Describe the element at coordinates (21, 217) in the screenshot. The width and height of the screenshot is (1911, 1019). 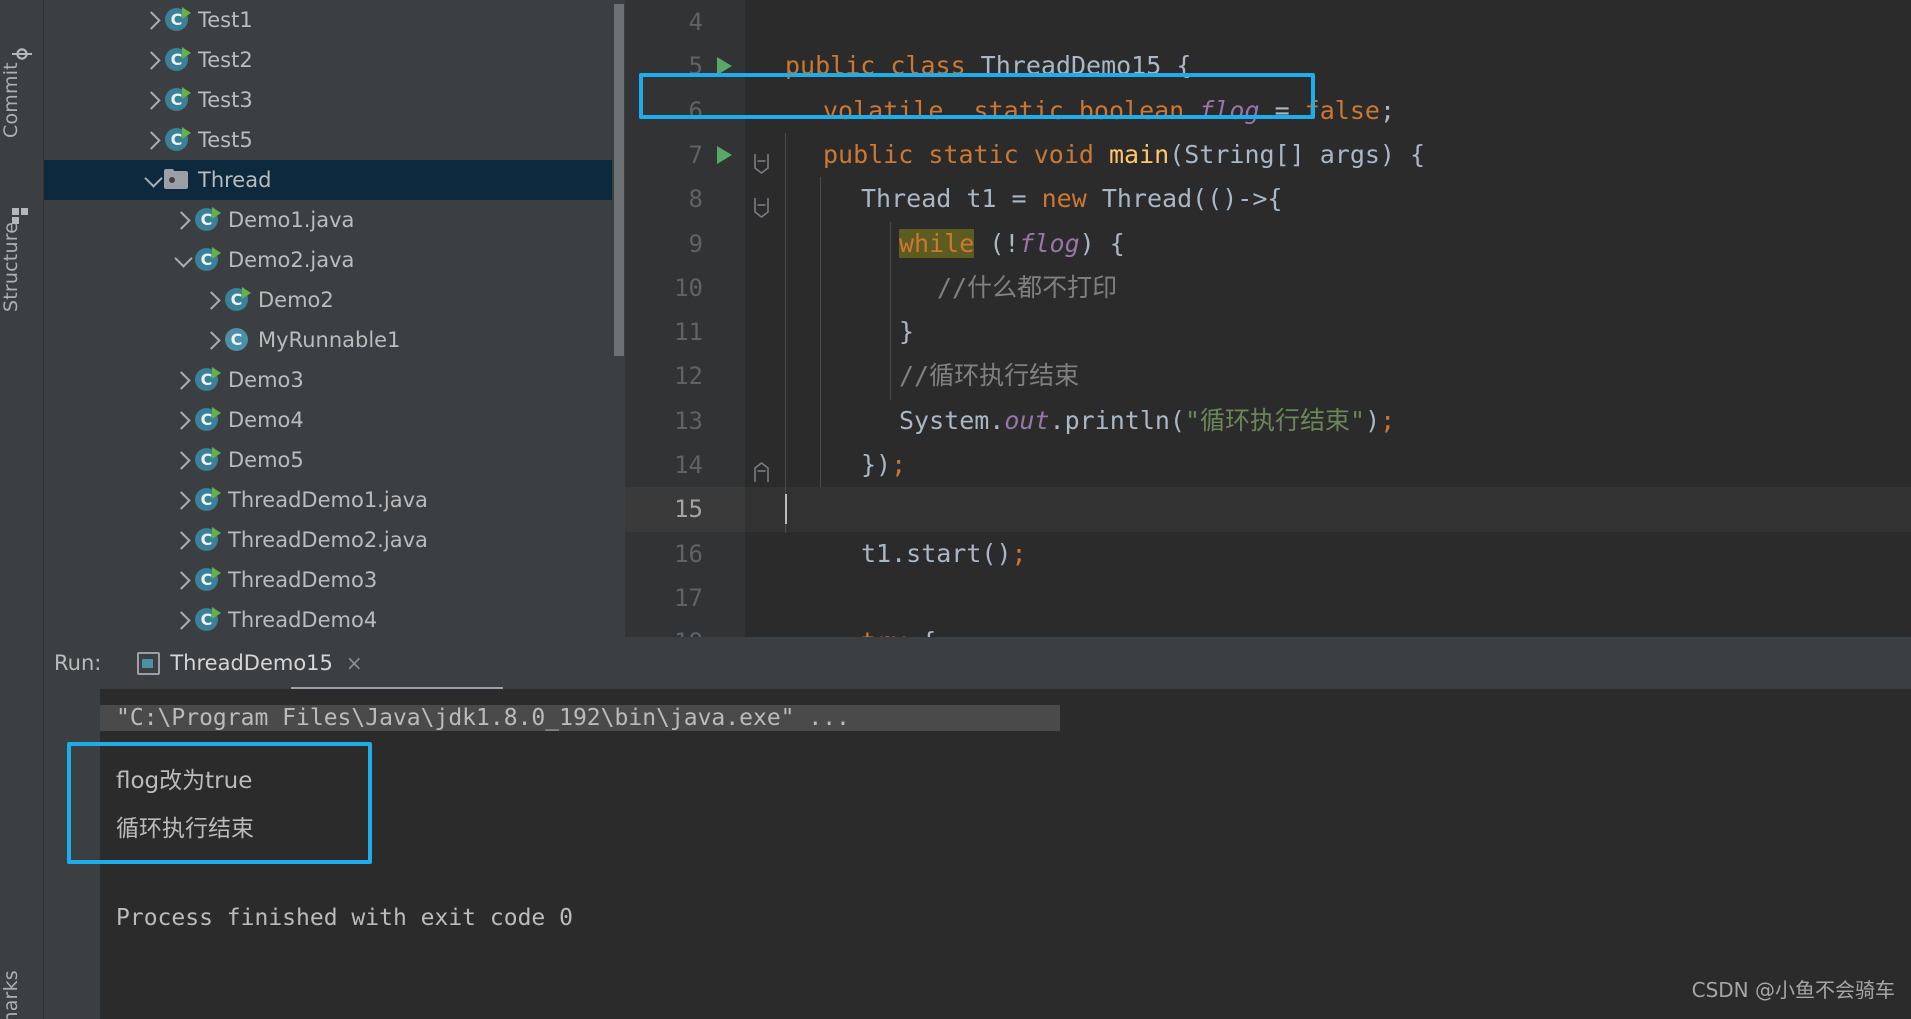
I see `structure-icon` at that location.